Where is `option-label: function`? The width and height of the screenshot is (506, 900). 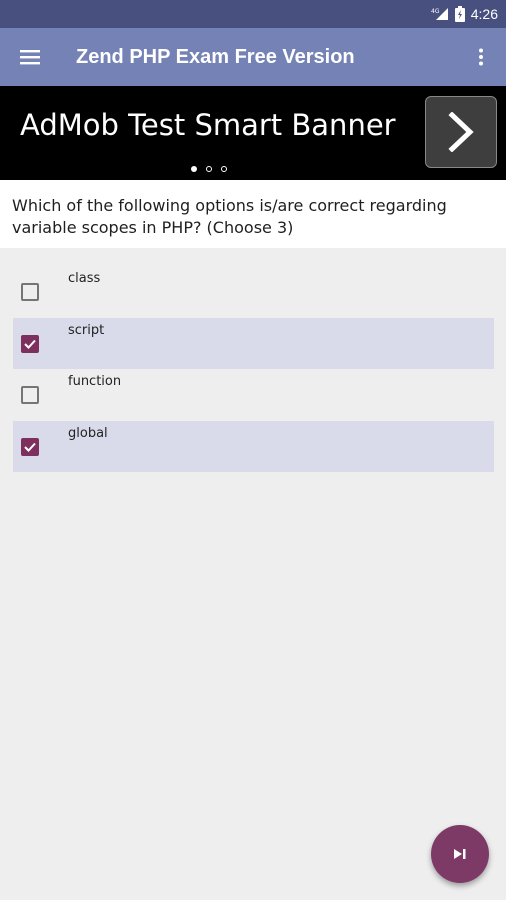 option-label: function is located at coordinates (95, 381).